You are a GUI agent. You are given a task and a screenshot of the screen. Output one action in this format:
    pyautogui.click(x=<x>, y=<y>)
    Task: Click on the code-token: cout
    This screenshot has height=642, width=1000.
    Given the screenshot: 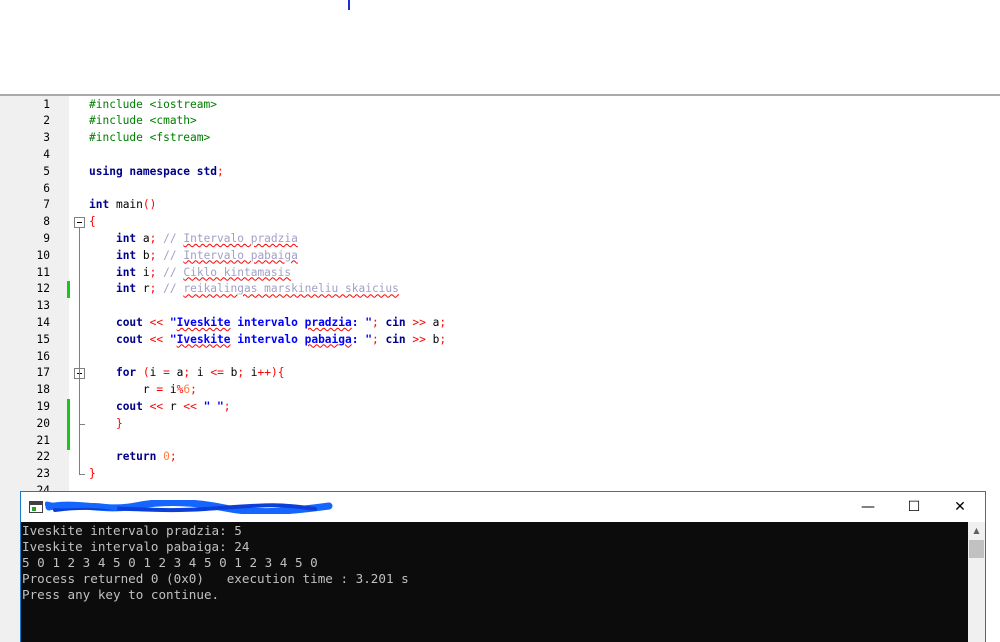 What is the action you would take?
    pyautogui.click(x=129, y=406)
    